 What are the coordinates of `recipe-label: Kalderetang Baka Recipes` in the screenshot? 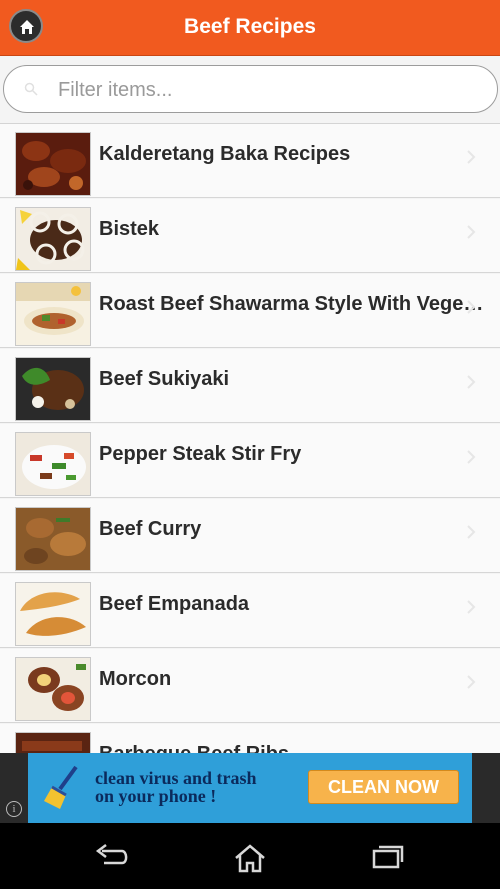 It's located at (225, 154).